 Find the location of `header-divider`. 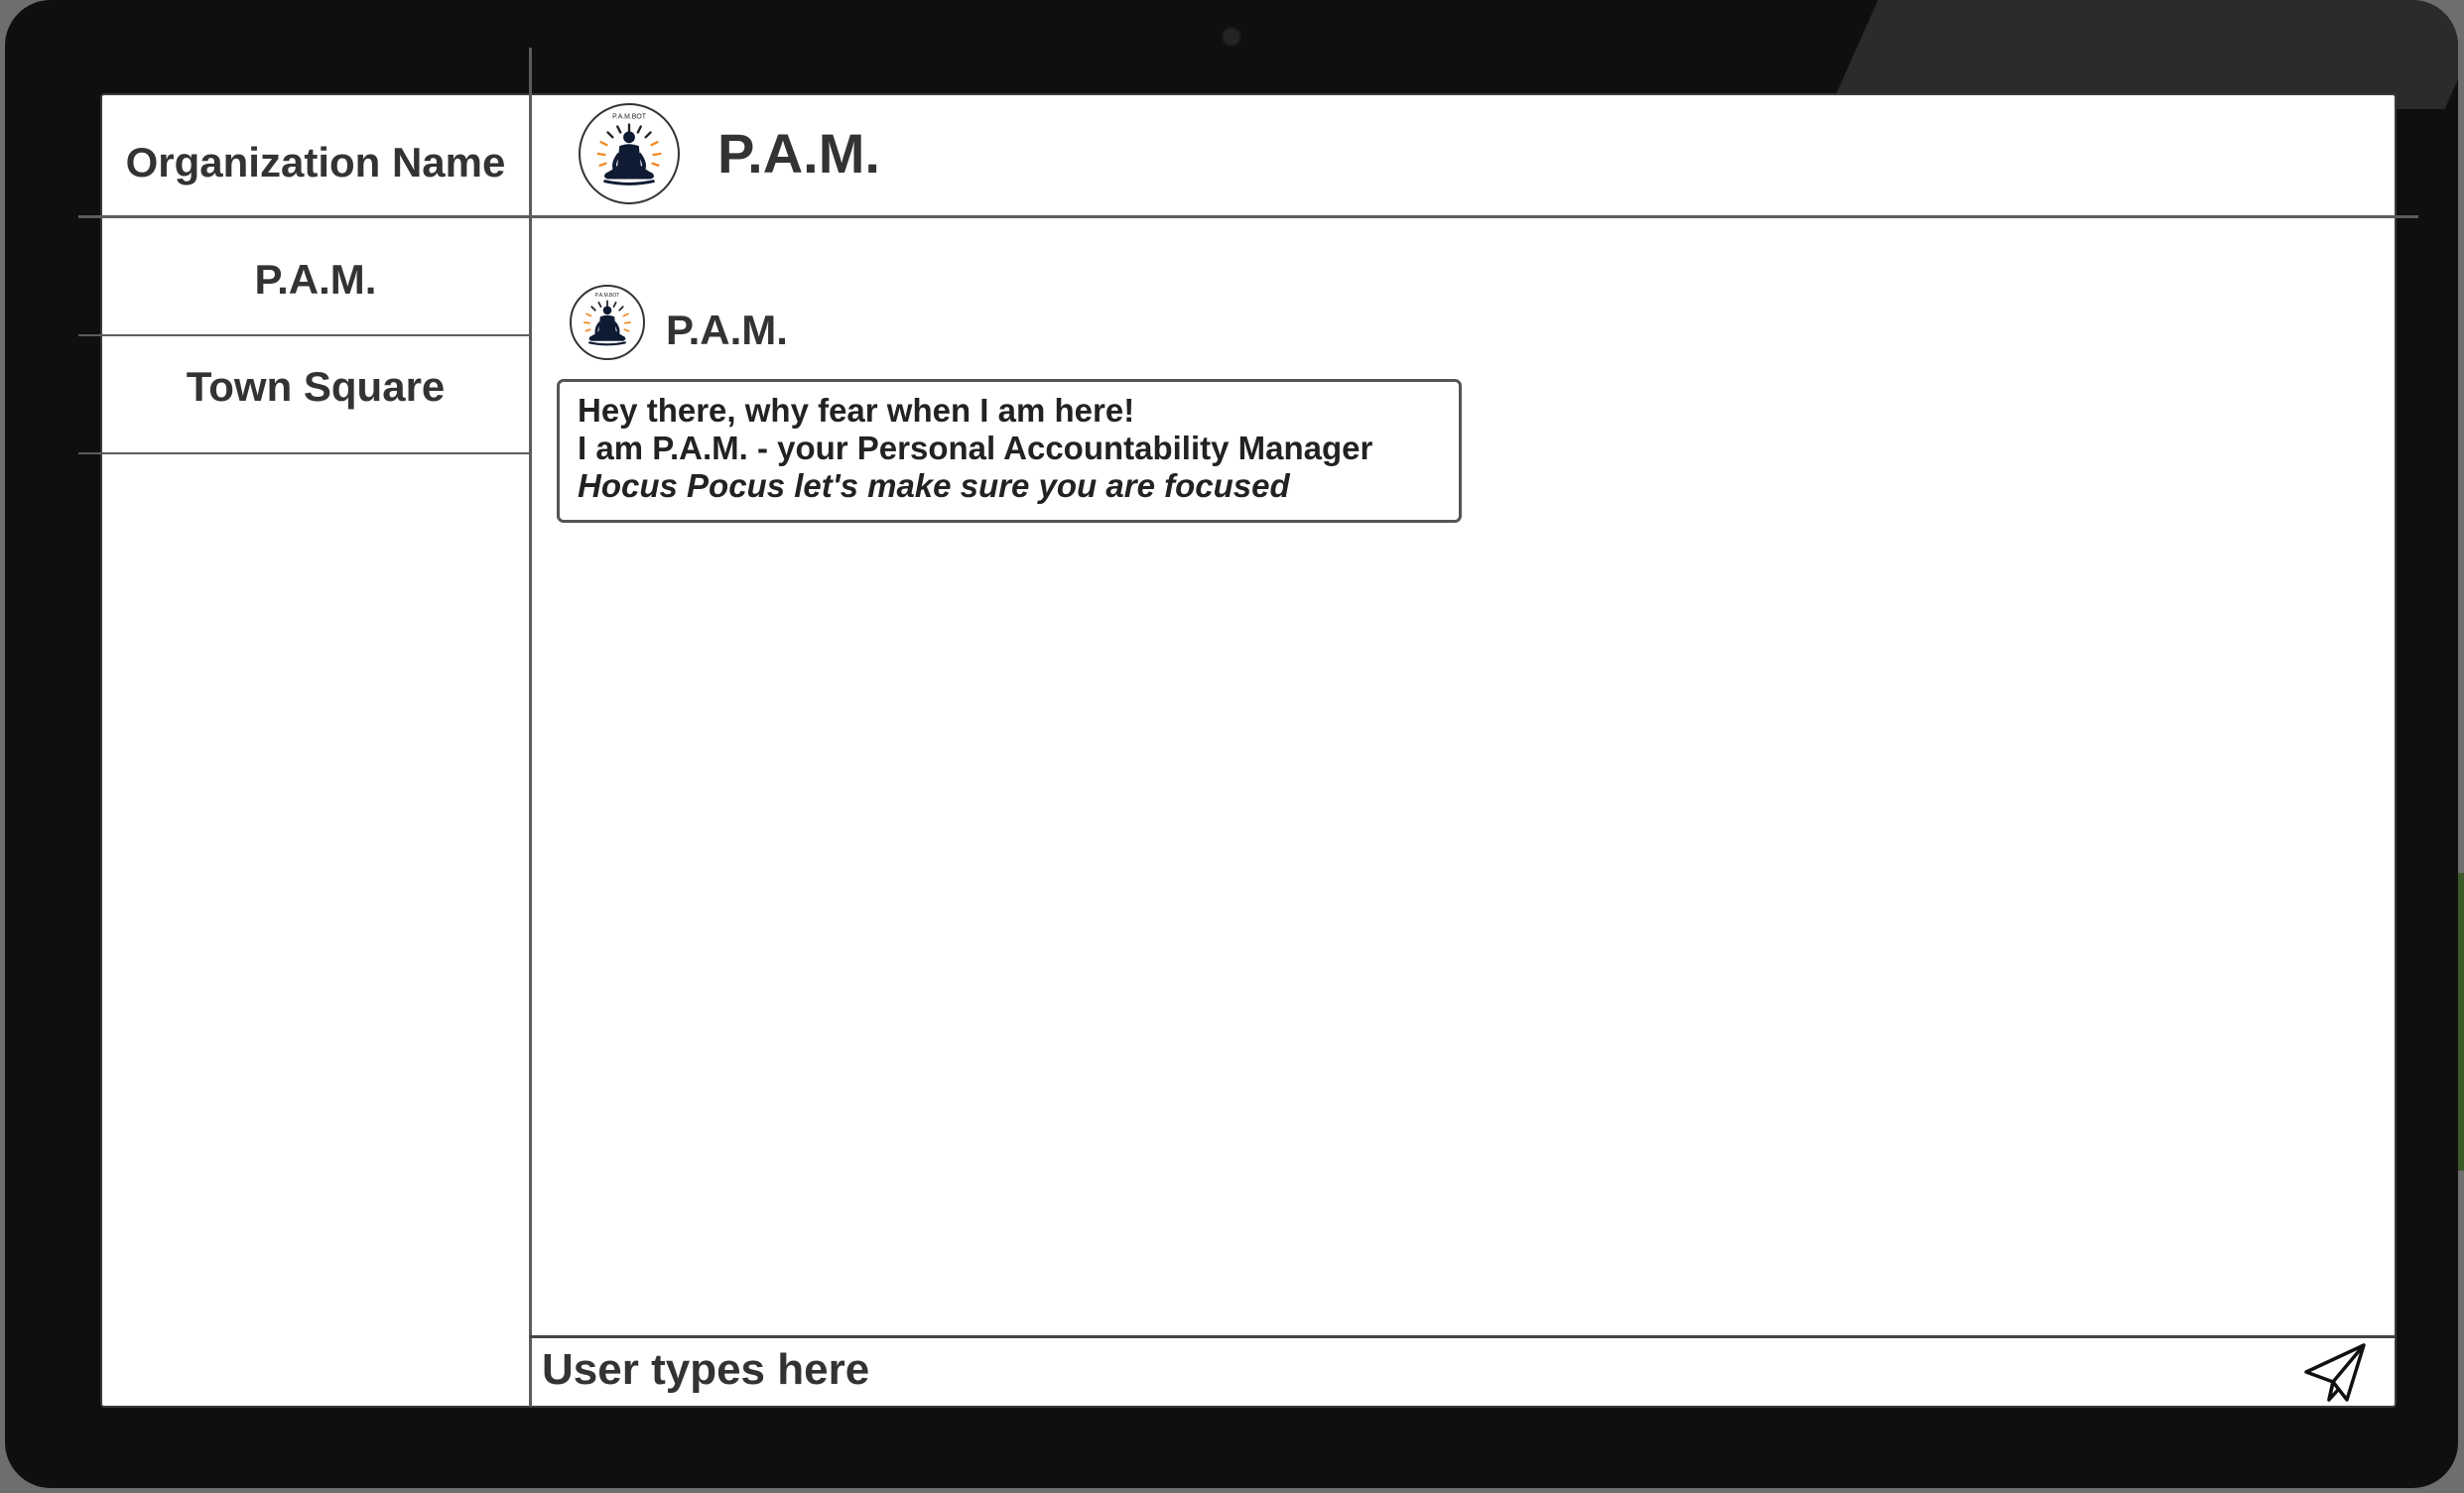

header-divider is located at coordinates (1248, 216).